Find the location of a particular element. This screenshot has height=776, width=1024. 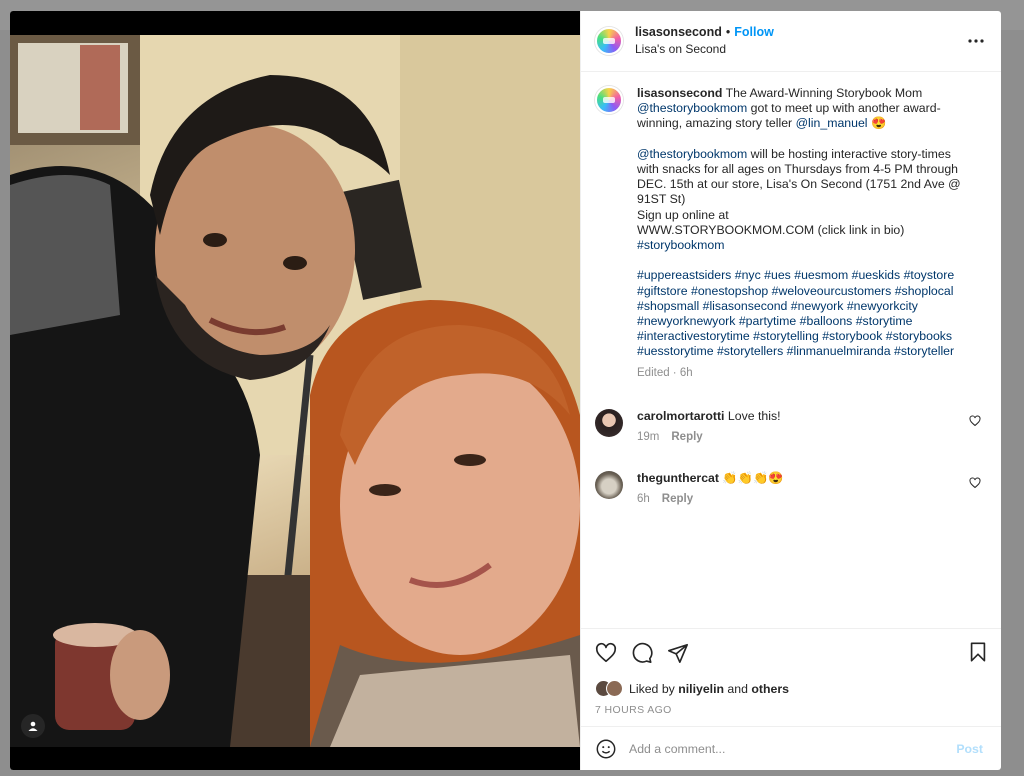

action-bar is located at coordinates (791, 652).